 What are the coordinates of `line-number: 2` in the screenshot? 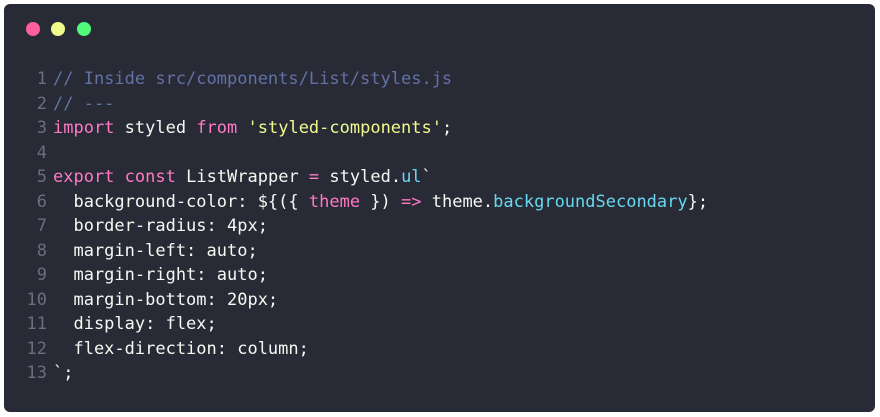 It's located at (41, 103).